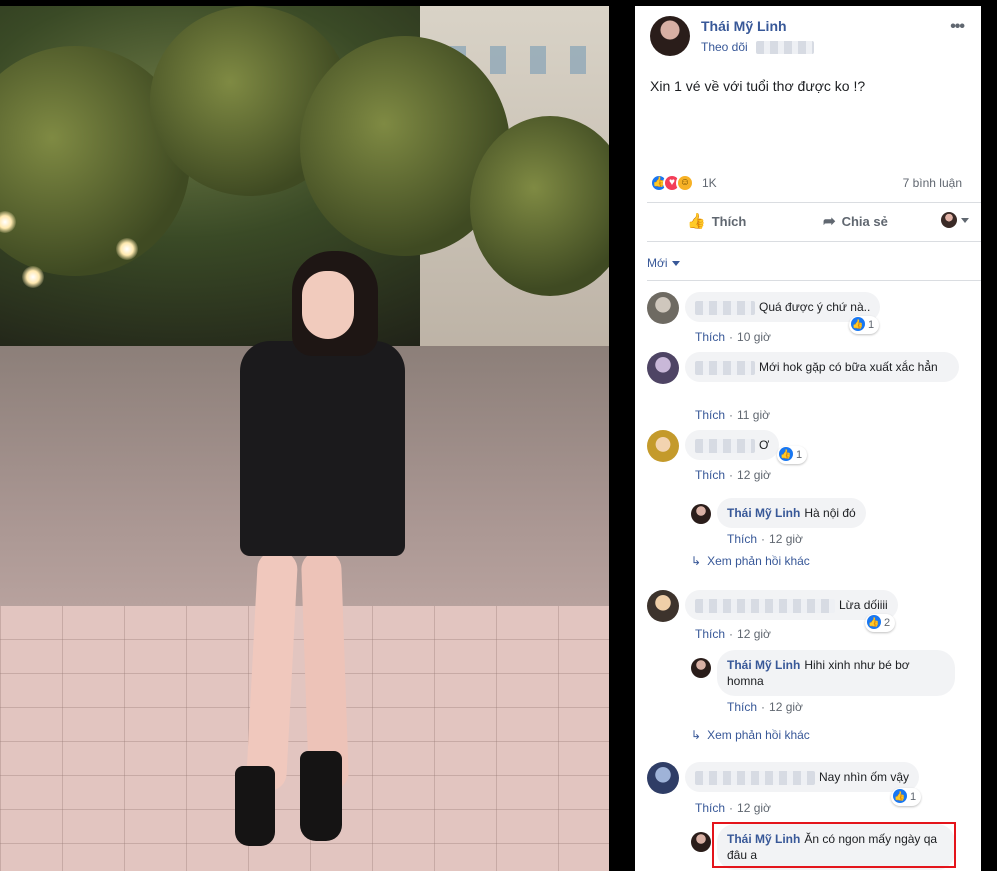 Image resolution: width=997 pixels, height=871 pixels. Describe the element at coordinates (864, 221) in the screenshot. I see `share-button-label: Chia sẻ` at that location.